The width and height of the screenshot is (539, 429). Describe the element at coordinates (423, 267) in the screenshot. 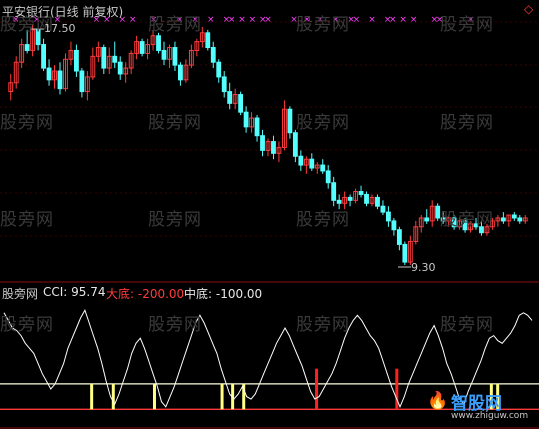

I see `low-price-label: 9.30` at that location.